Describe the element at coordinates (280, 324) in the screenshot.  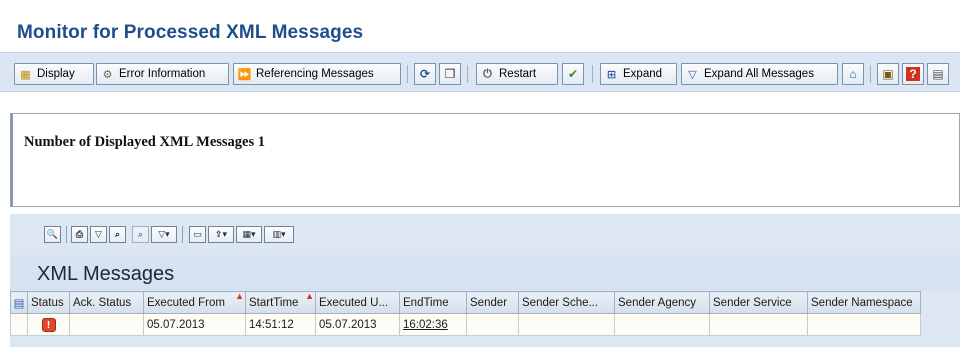
I see `start-time-cell: 14:51:12` at that location.